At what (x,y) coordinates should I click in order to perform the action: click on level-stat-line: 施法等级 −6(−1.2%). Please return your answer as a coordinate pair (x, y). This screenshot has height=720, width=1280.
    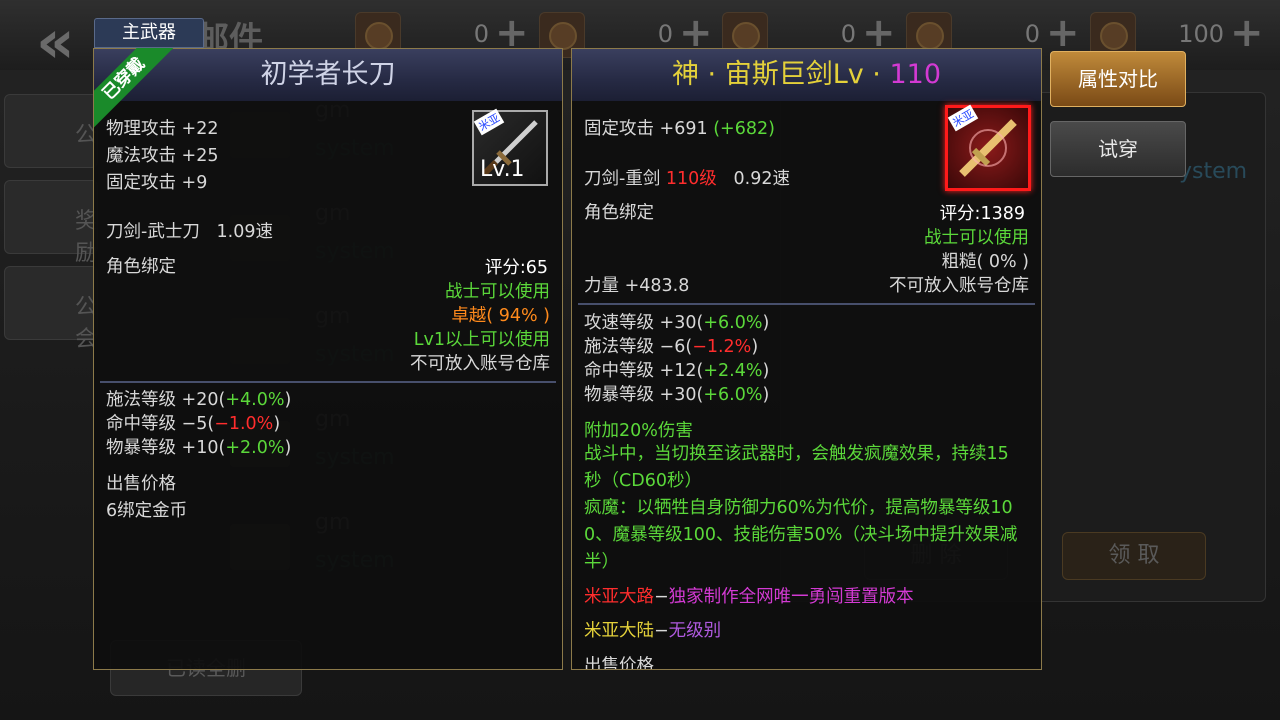
    Looking at the image, I should click on (671, 347).